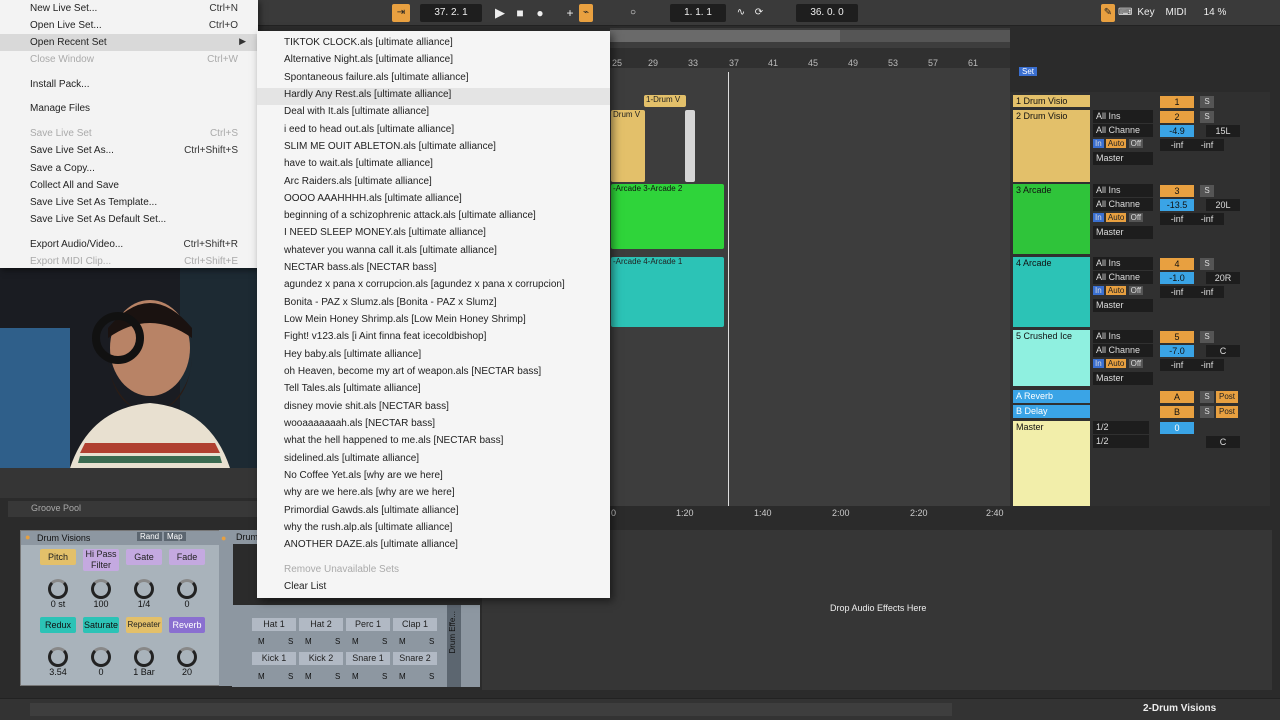 Image resolution: width=1280 pixels, height=720 pixels. I want to click on rand-button: Rand, so click(150, 536).